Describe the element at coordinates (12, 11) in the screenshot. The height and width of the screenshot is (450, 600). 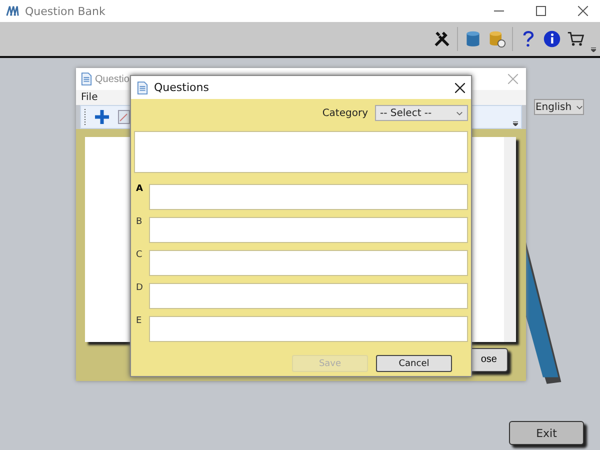
I see `app-logo-icon` at that location.